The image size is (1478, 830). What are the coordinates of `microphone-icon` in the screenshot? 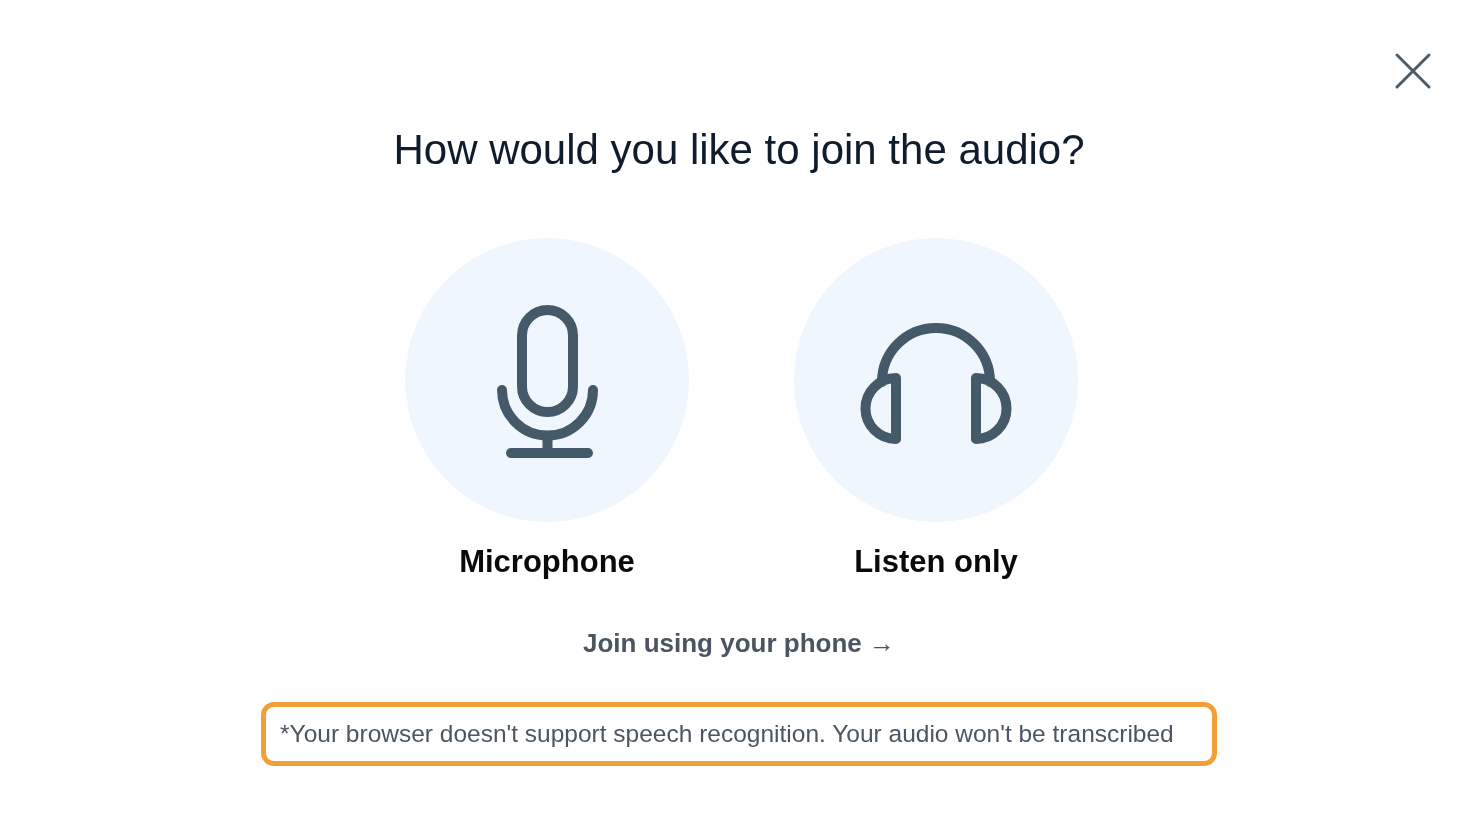 It's located at (547, 380).